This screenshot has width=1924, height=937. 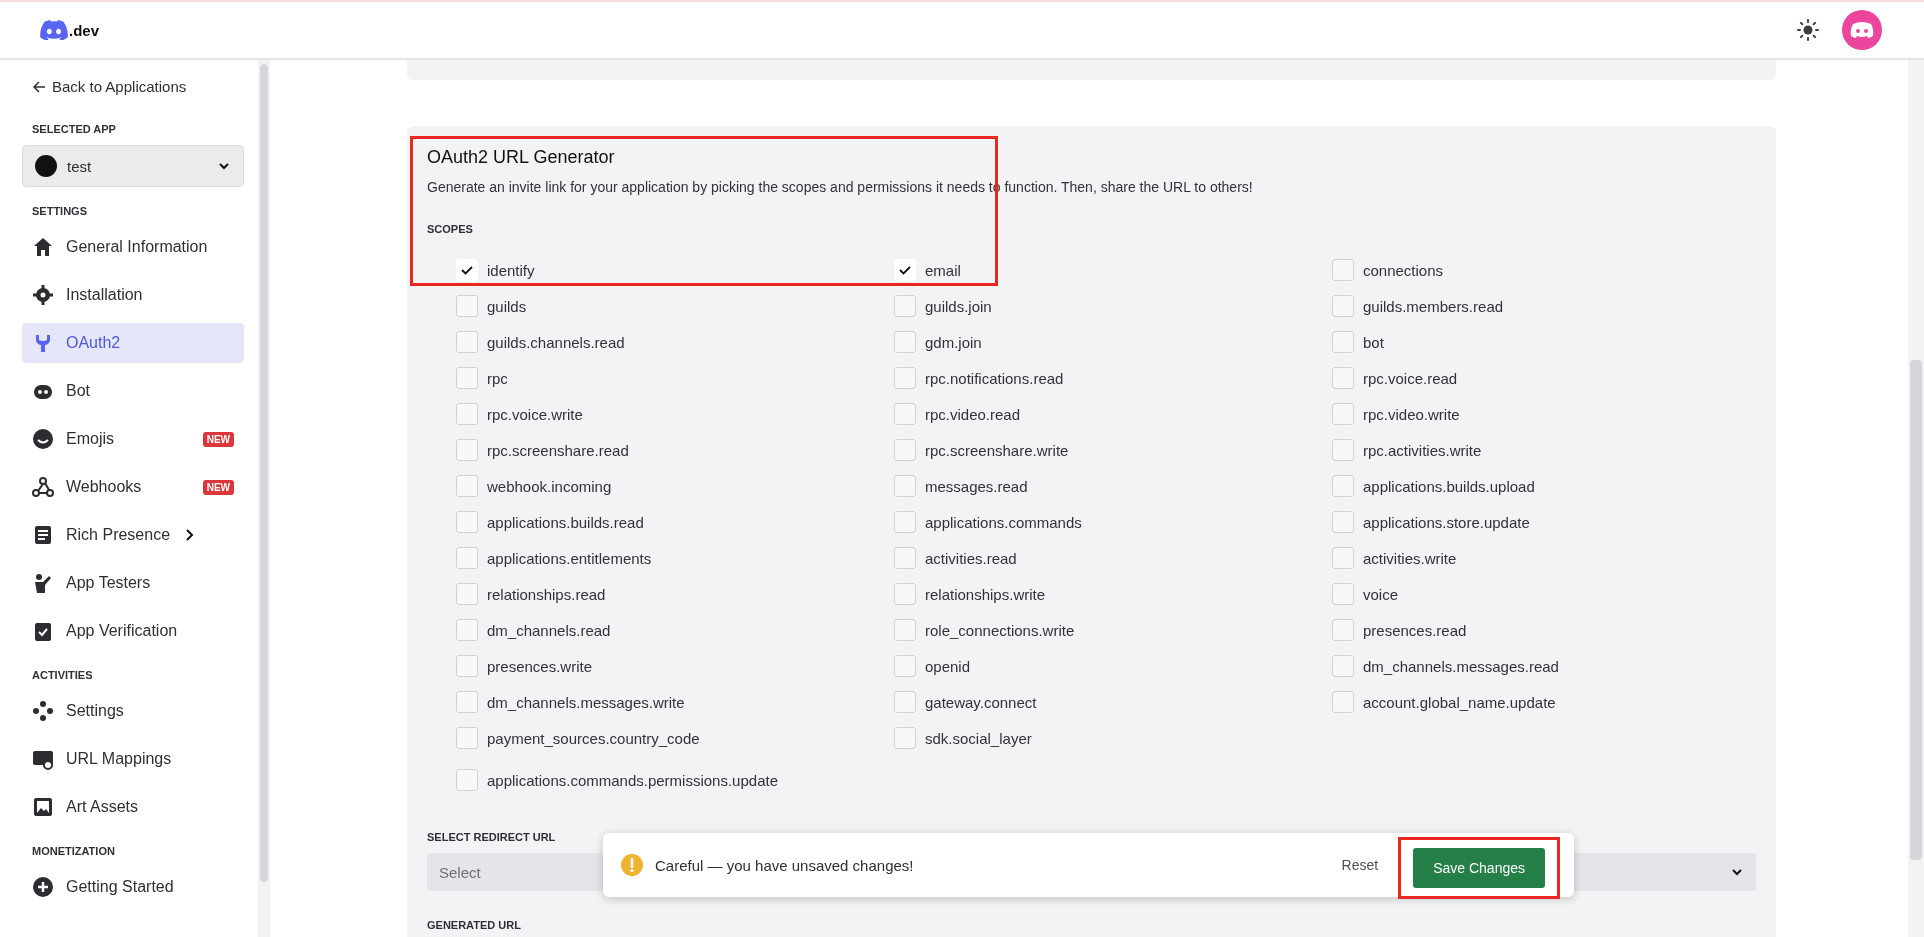 I want to click on checkbox-label: sdk.social_layer, so click(x=978, y=738).